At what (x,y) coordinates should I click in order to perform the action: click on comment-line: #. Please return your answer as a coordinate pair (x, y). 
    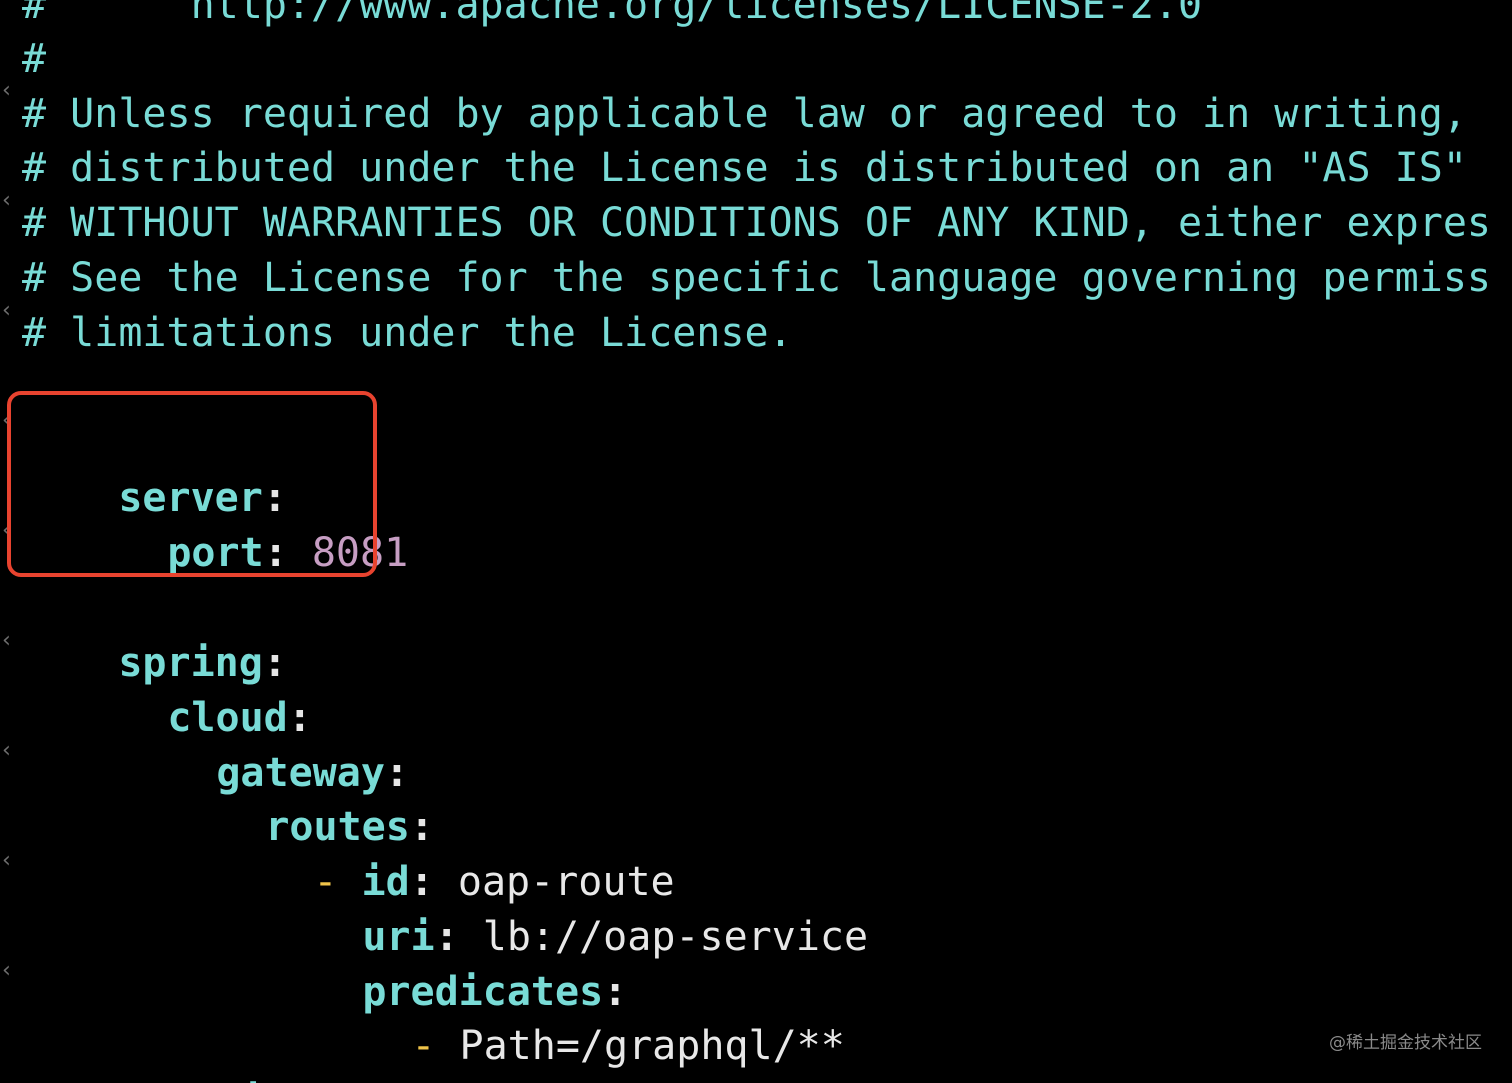
    Looking at the image, I should click on (34, 59).